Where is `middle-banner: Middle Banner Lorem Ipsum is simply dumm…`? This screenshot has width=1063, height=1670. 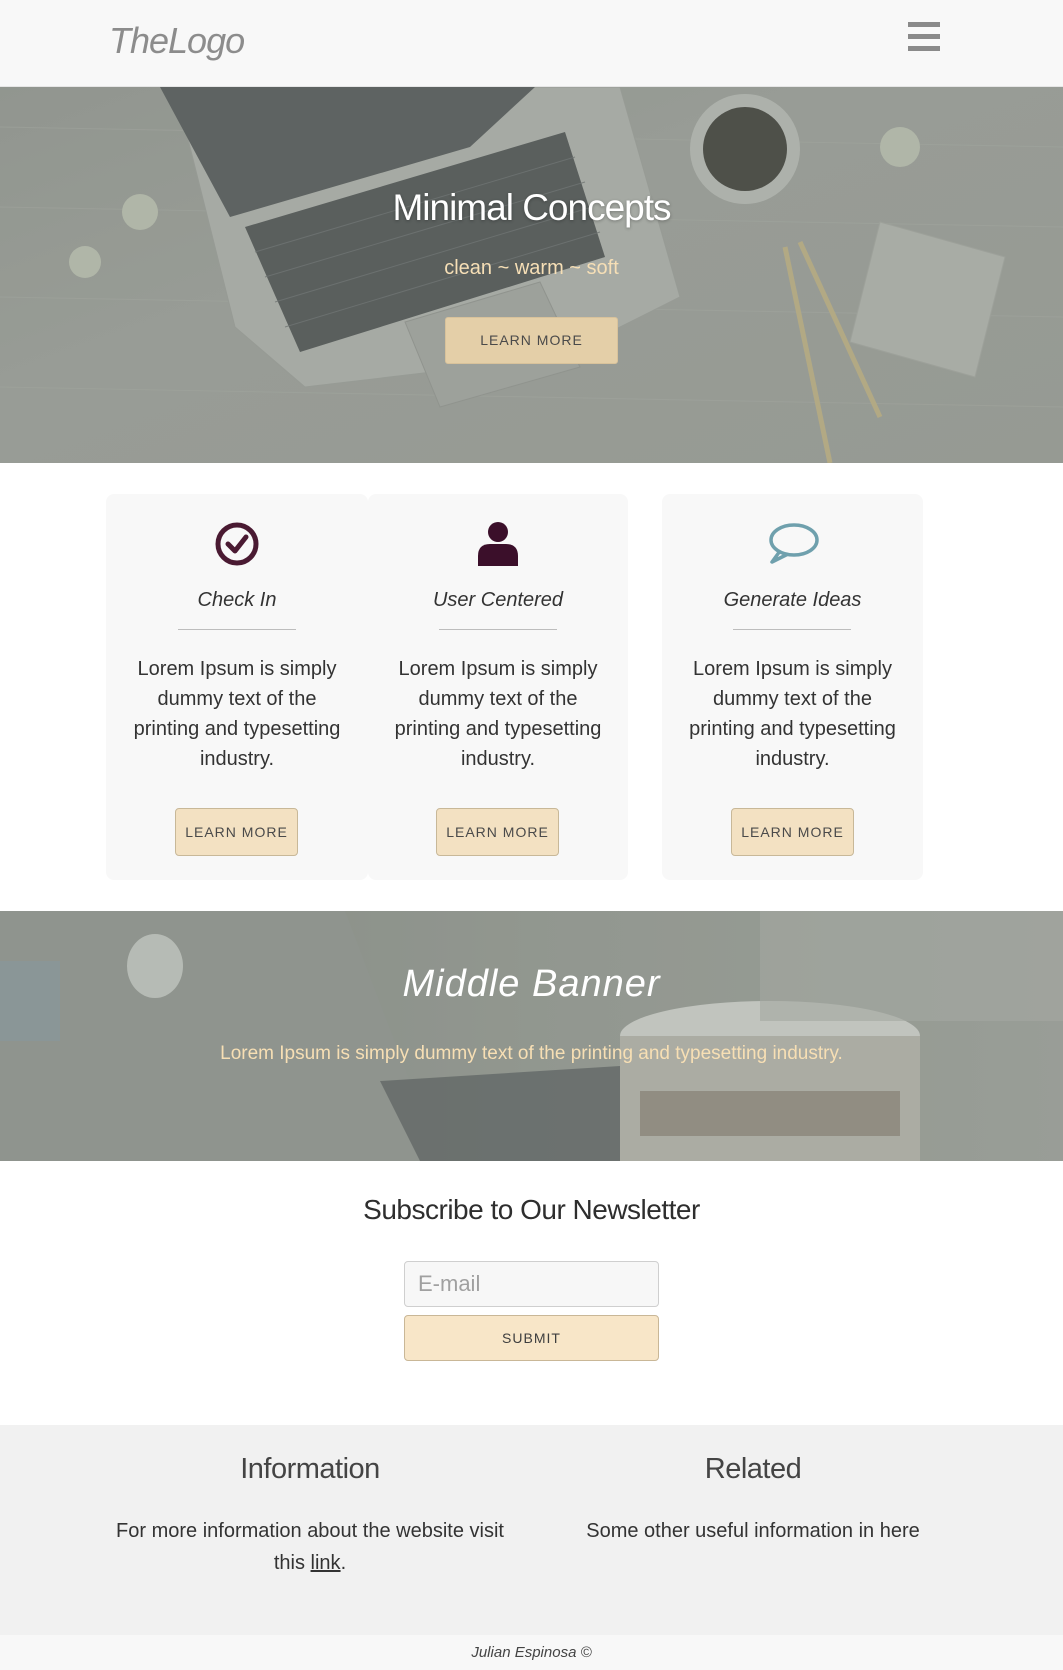 middle-banner: Middle Banner Lorem Ipsum is simply dumm… is located at coordinates (531, 1036).